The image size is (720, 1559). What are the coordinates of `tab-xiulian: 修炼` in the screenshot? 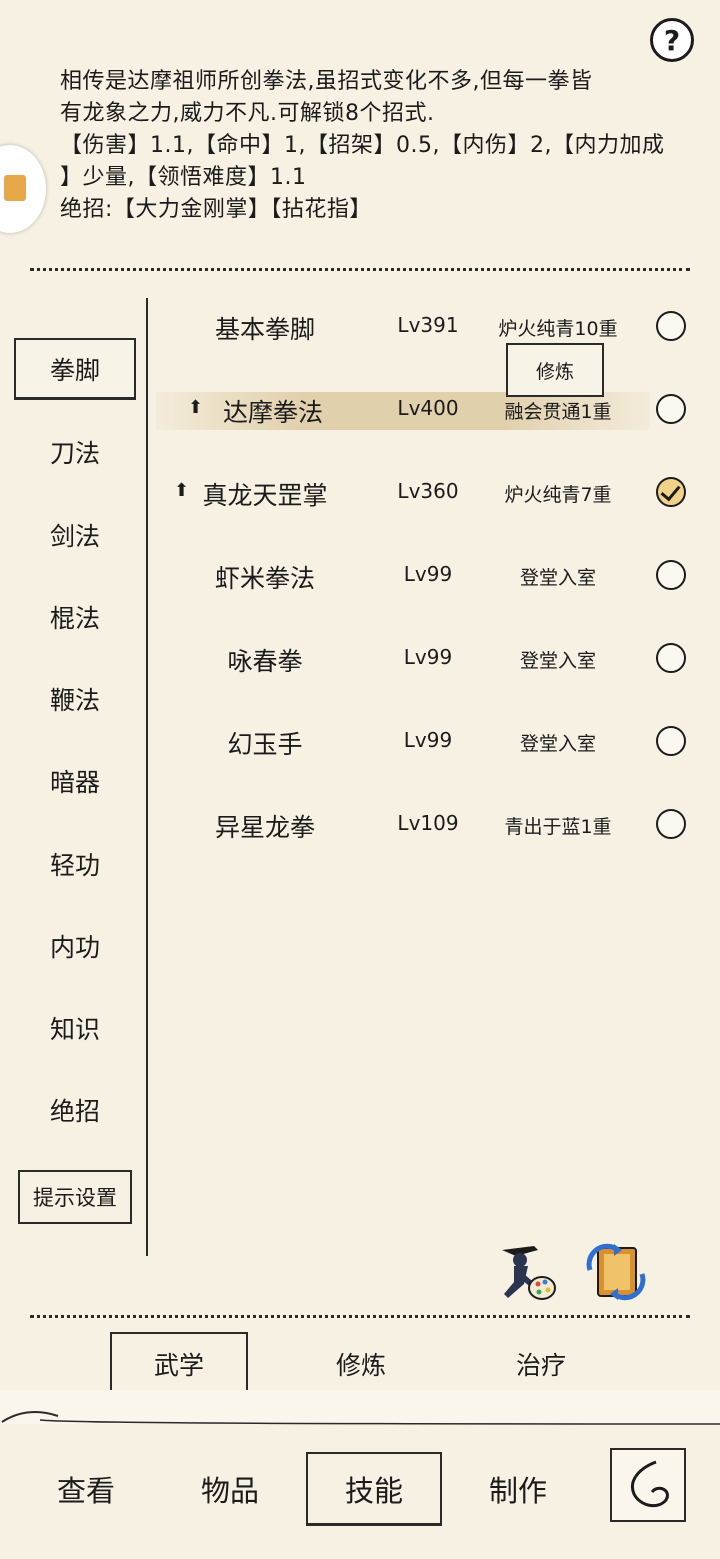 It's located at (361, 1364).